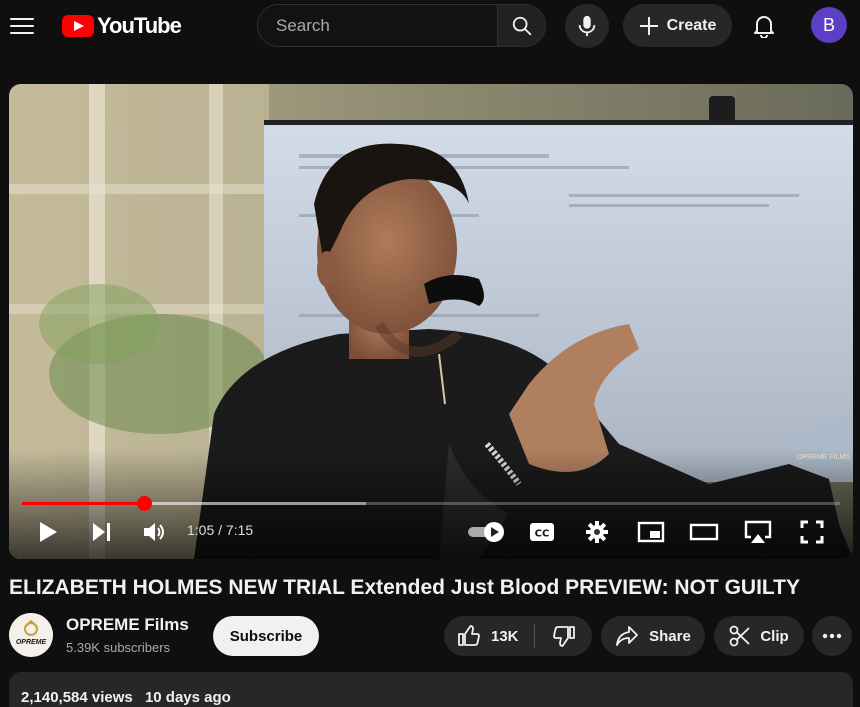  What do you see at coordinates (31, 642) in the screenshot?
I see `channel-avatar-text: OPREME` at bounding box center [31, 642].